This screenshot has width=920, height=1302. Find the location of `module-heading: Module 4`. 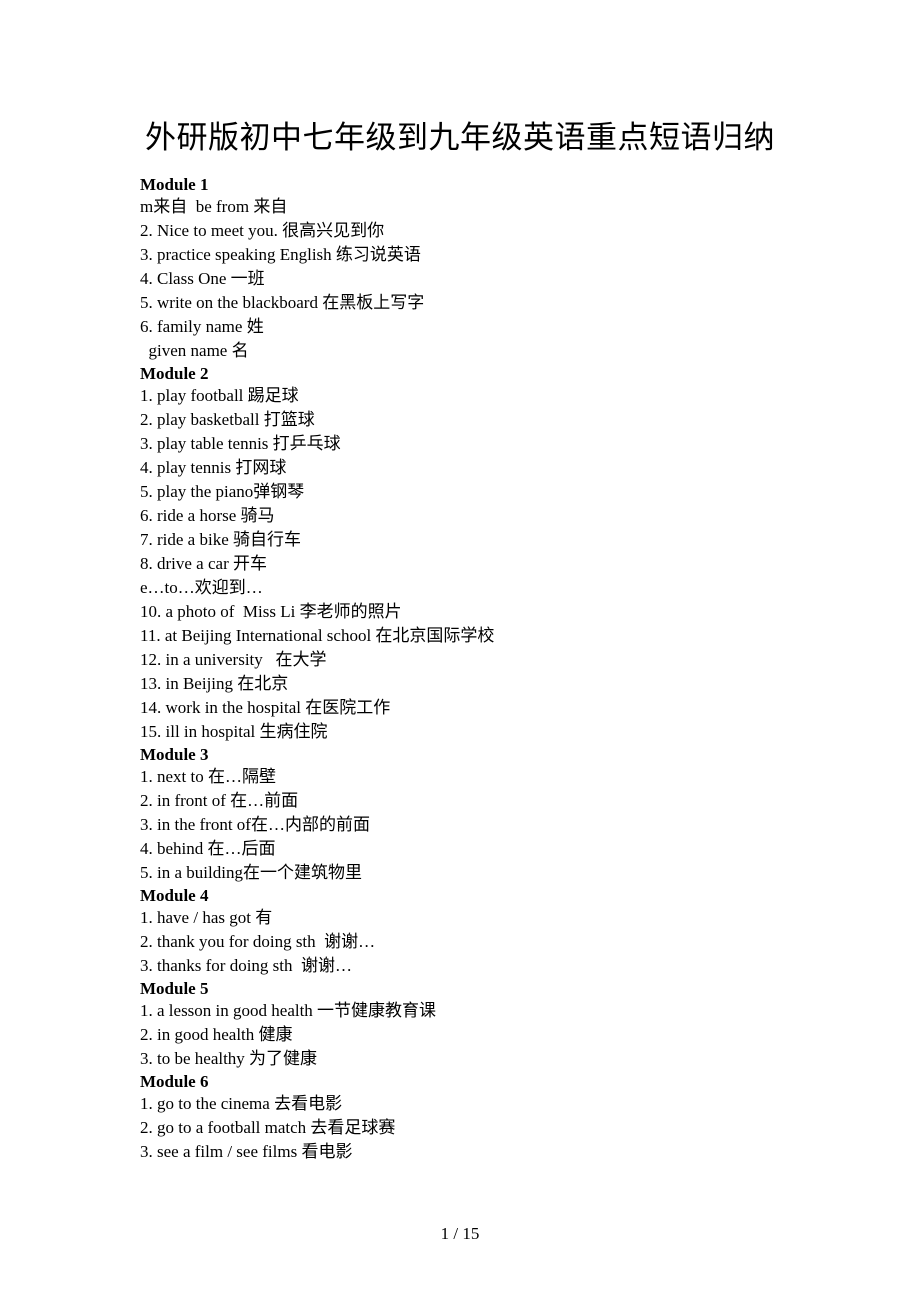

module-heading: Module 4 is located at coordinates (174, 895).